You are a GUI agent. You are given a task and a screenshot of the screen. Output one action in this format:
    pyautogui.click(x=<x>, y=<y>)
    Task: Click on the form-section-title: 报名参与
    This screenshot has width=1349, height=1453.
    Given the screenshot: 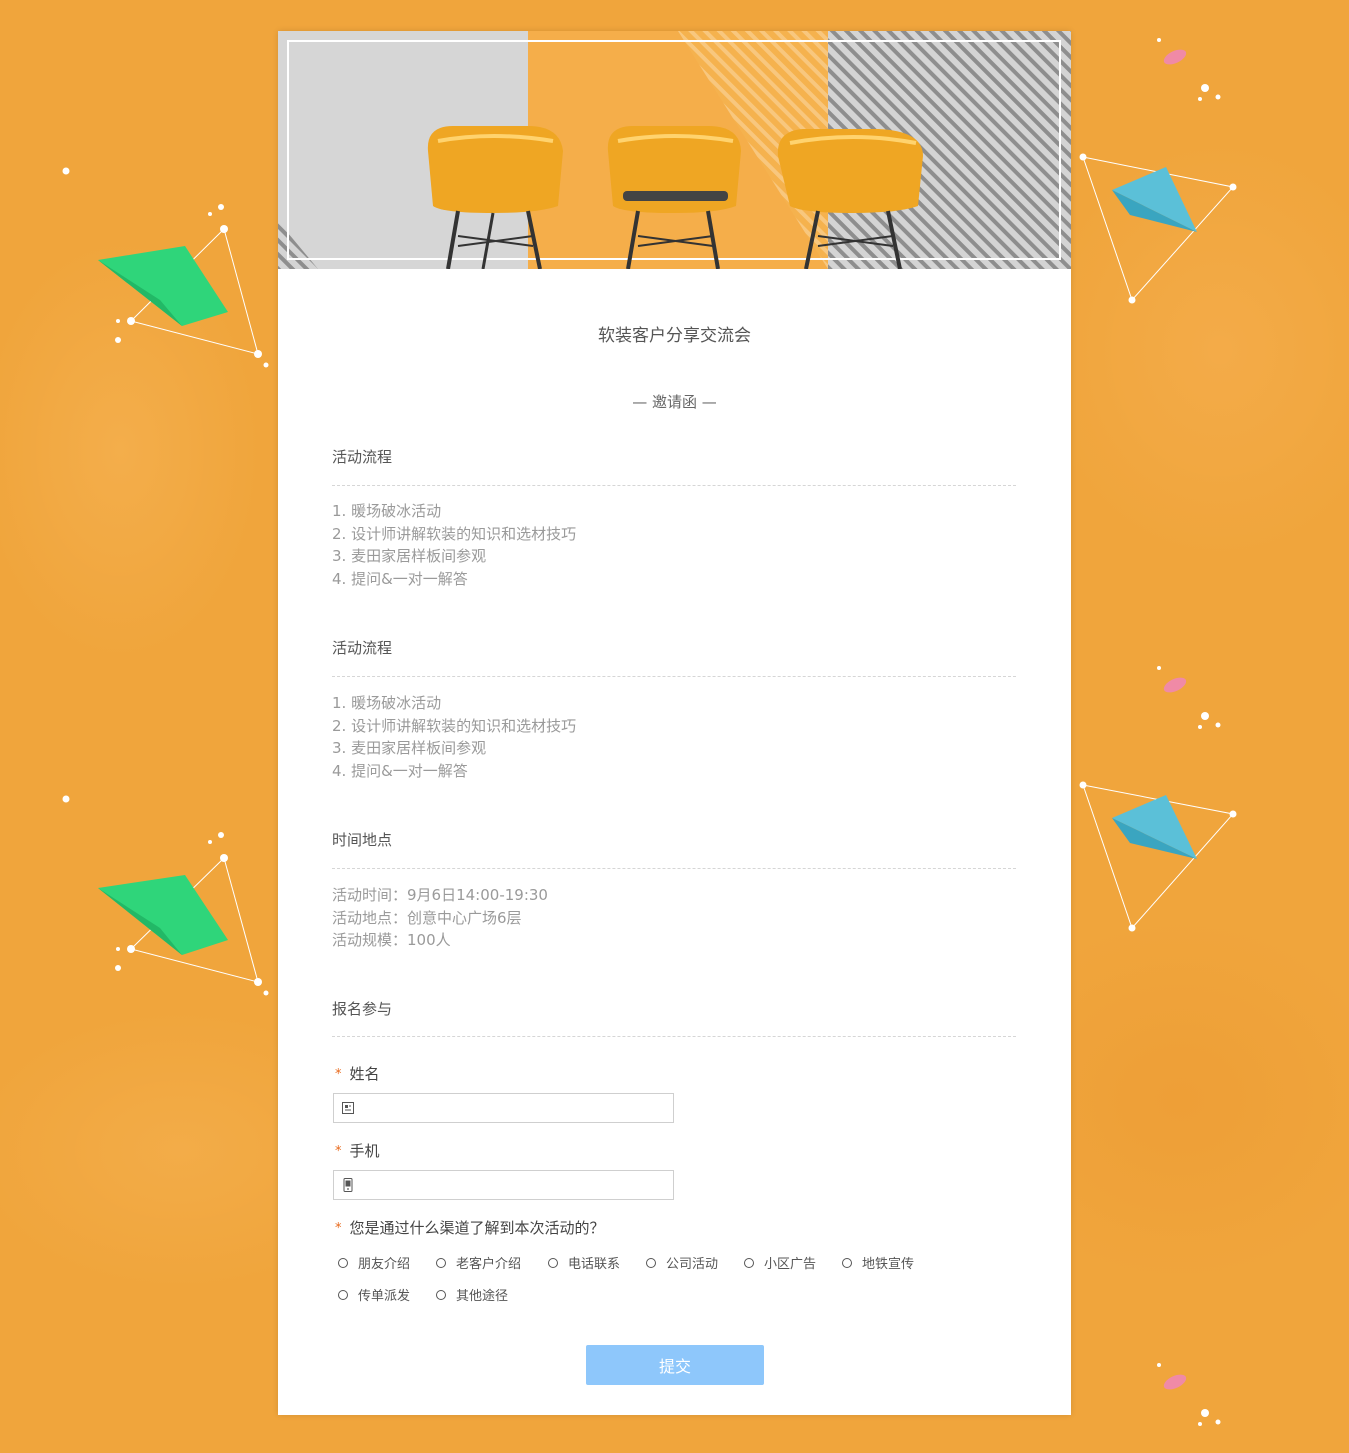 What is the action you would take?
    pyautogui.click(x=362, y=1009)
    